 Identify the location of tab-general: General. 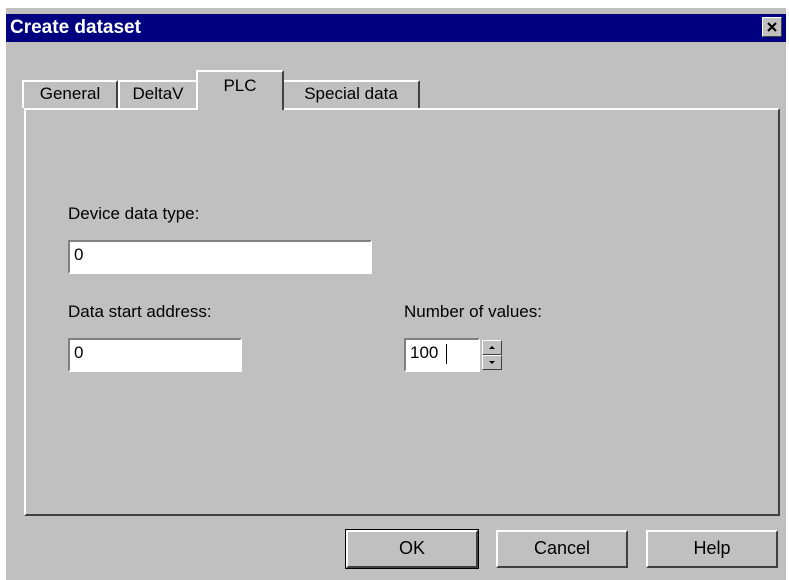
(70, 94).